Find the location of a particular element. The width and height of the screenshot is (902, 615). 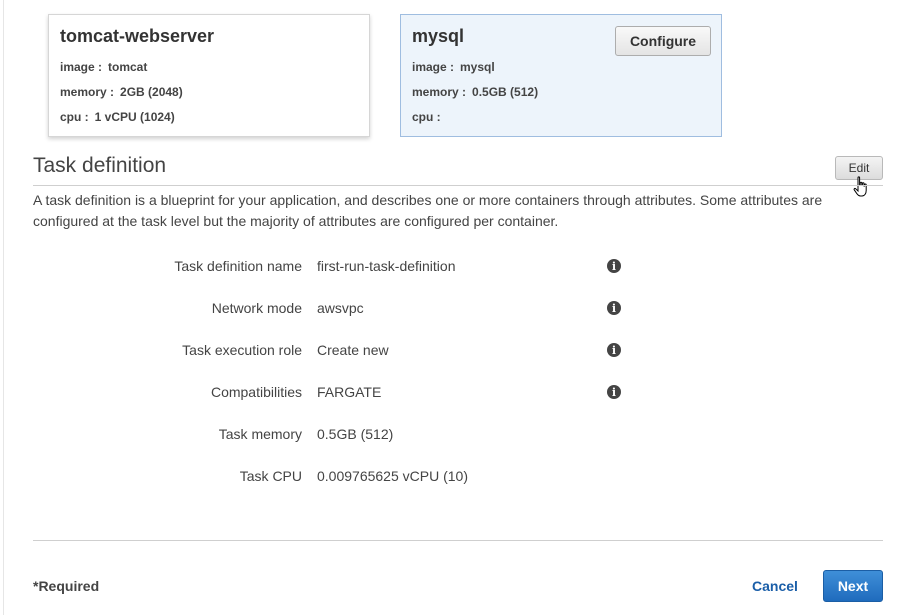

attribute-value: first-run-task-definition is located at coordinates (386, 266).